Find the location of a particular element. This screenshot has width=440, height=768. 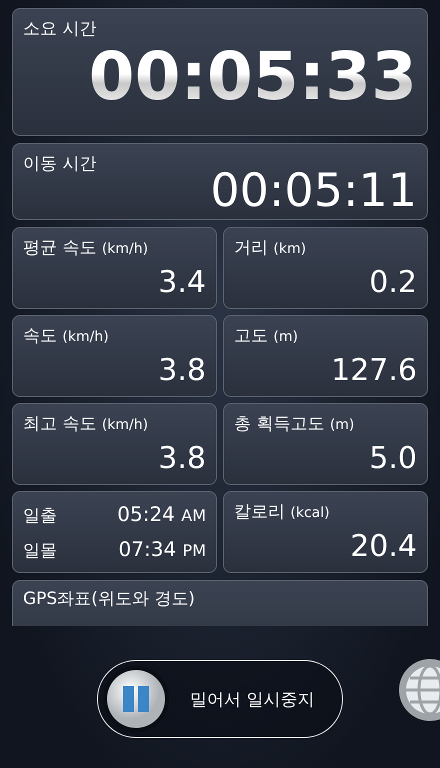

timer-label: 소요 시간 is located at coordinates (60, 29).